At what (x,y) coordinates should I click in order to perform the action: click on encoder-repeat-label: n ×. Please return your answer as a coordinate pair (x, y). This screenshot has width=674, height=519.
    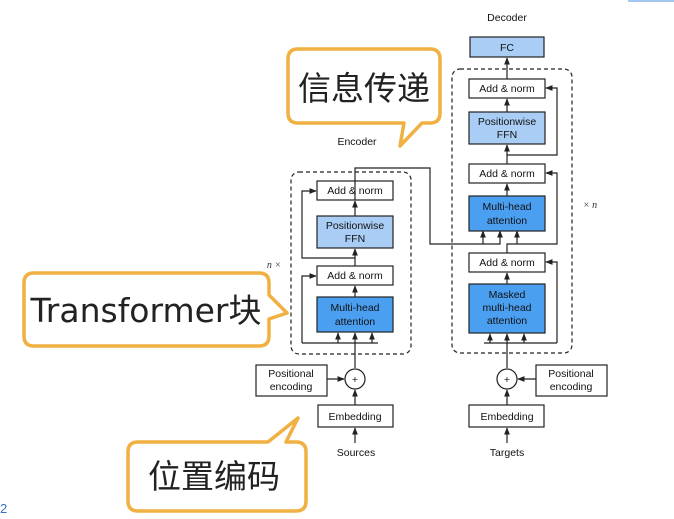
    Looking at the image, I should click on (274, 265).